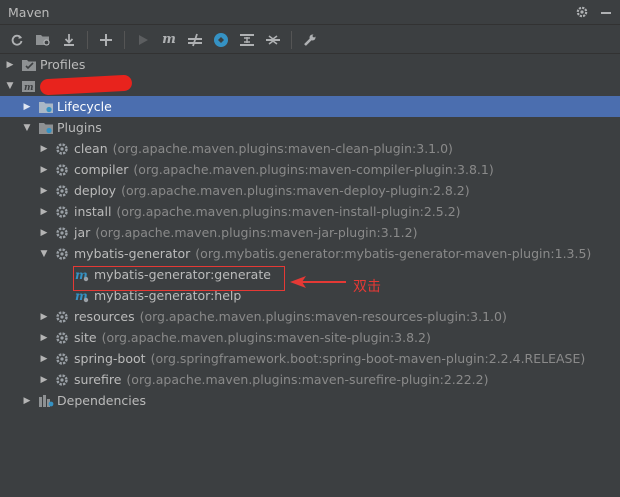 The height and width of the screenshot is (497, 620). What do you see at coordinates (110, 358) in the screenshot?
I see `plugin-name: spring-boot` at bounding box center [110, 358].